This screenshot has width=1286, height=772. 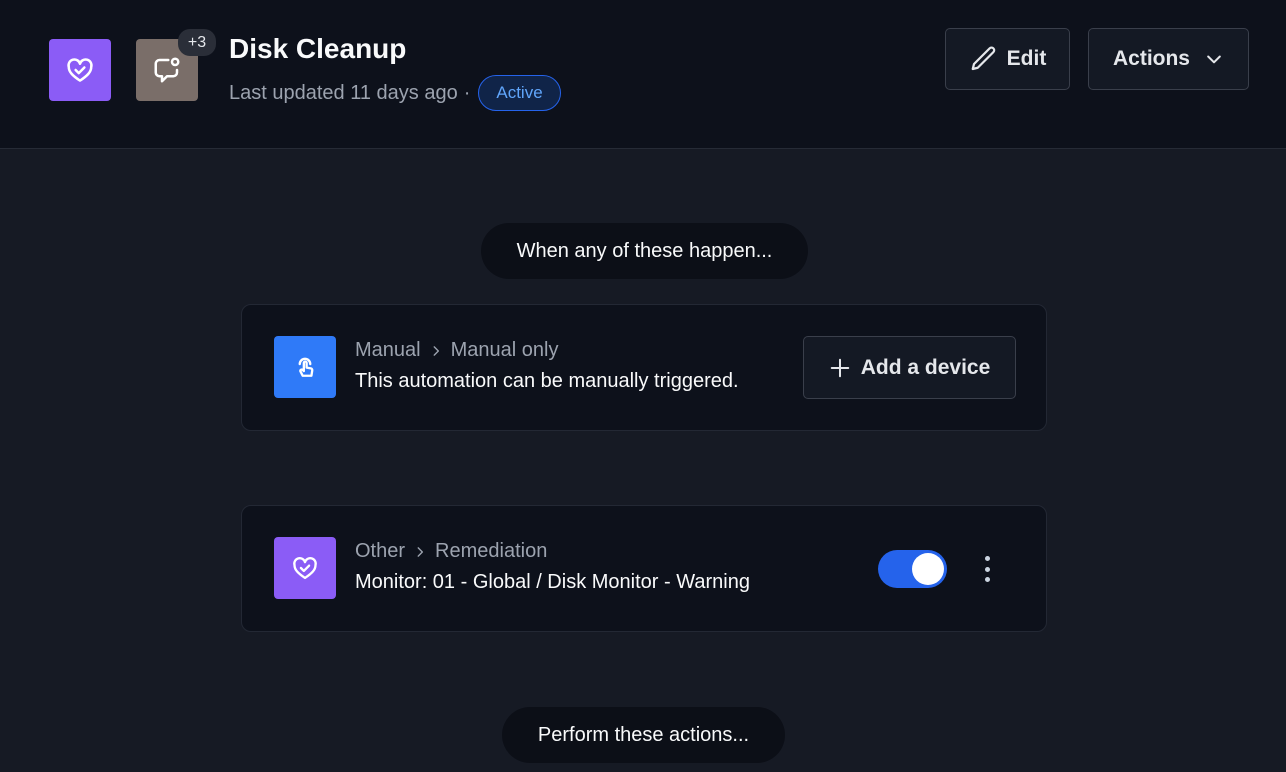 I want to click on actions-dropdown-button: Actions, so click(x=1168, y=59).